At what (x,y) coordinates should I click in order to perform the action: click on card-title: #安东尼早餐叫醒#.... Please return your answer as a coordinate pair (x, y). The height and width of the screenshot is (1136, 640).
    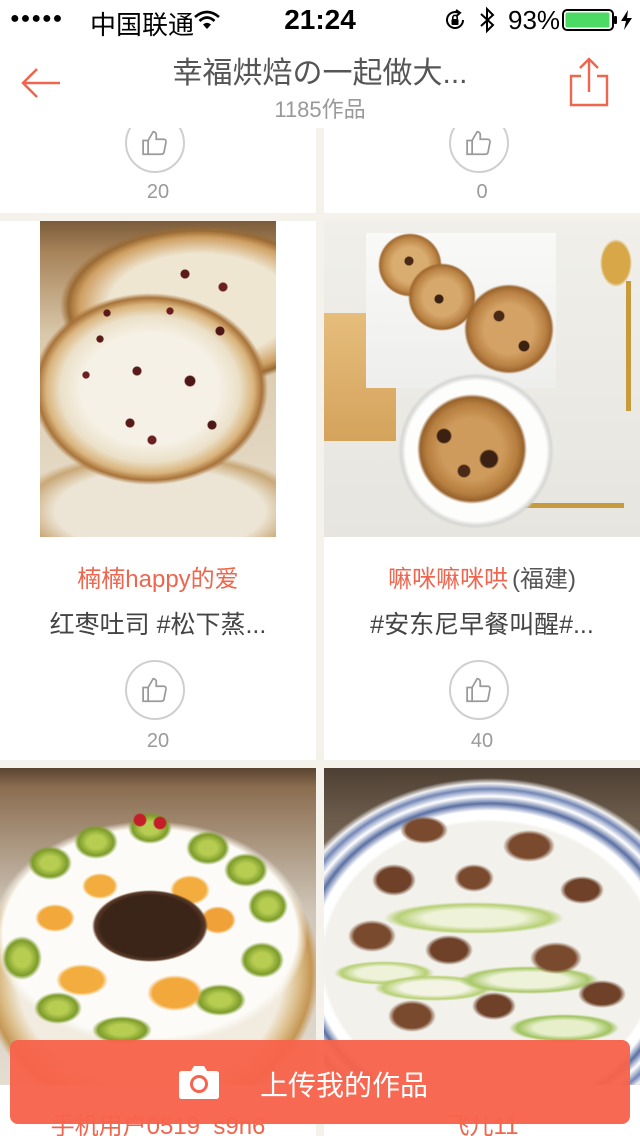
    Looking at the image, I should click on (482, 625).